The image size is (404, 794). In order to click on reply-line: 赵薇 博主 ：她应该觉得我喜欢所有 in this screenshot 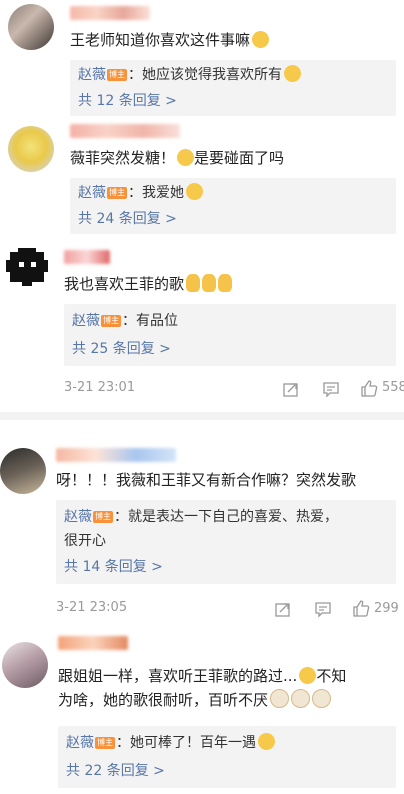, I will do `click(189, 75)`.